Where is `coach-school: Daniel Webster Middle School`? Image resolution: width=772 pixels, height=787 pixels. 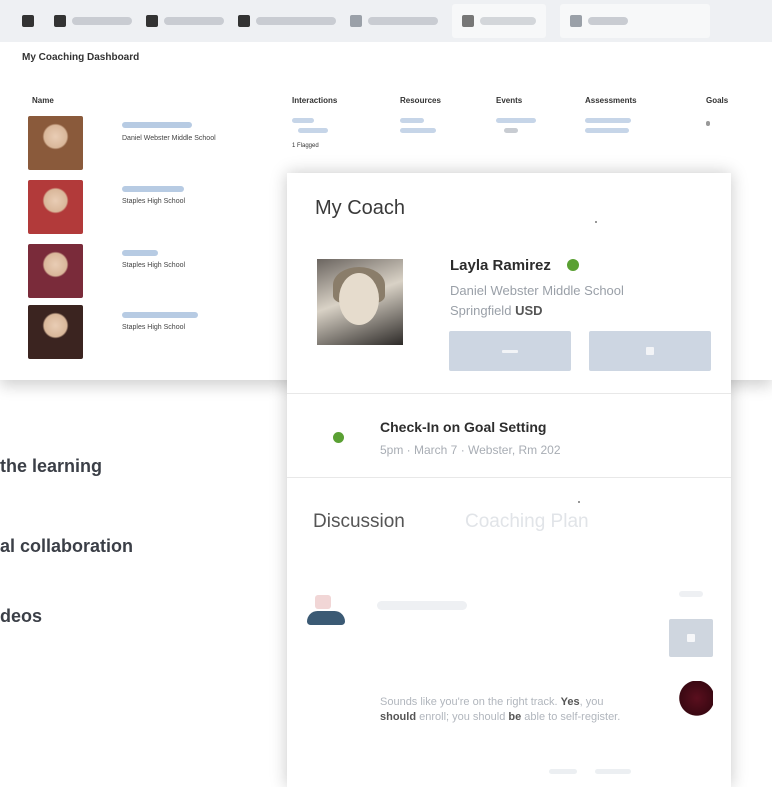 coach-school: Daniel Webster Middle School is located at coordinates (537, 290).